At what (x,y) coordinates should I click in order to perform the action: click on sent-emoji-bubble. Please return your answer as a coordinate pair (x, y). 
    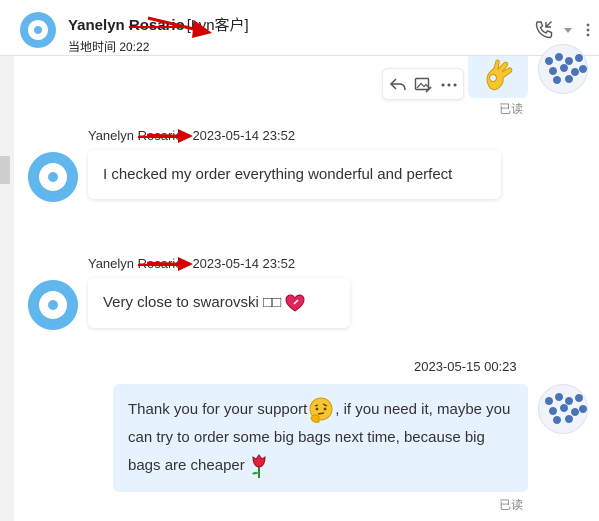
    Looking at the image, I should click on (498, 77).